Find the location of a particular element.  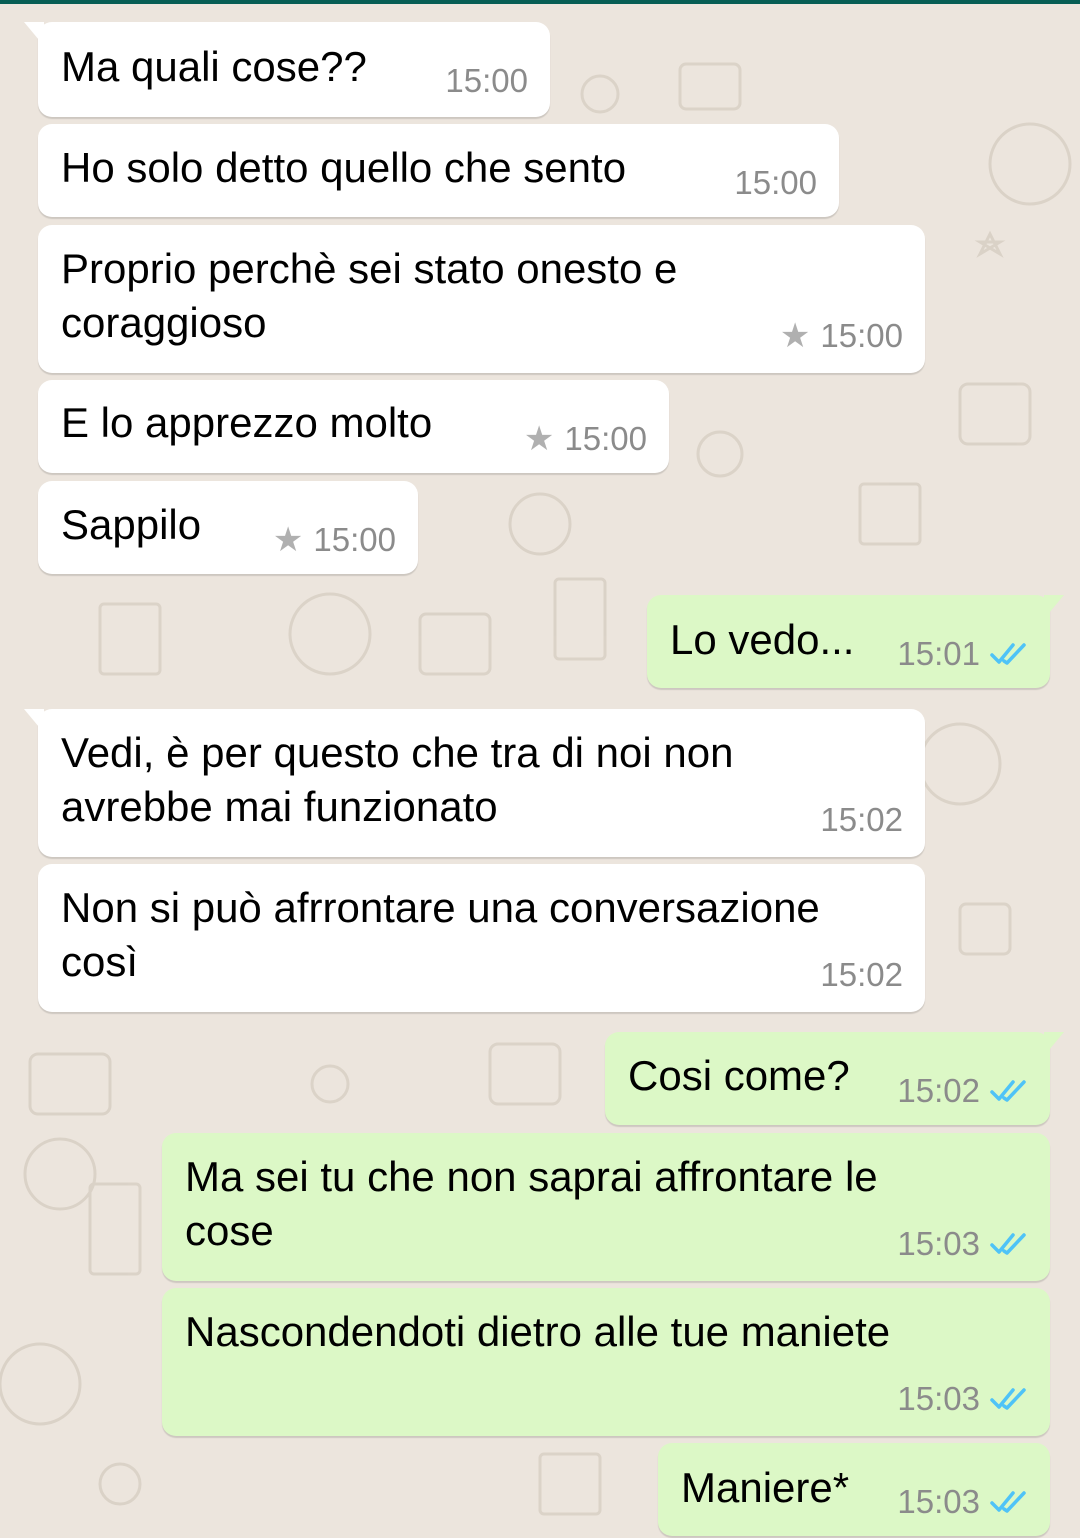

message-text: Cosi come? is located at coordinates (739, 1075).